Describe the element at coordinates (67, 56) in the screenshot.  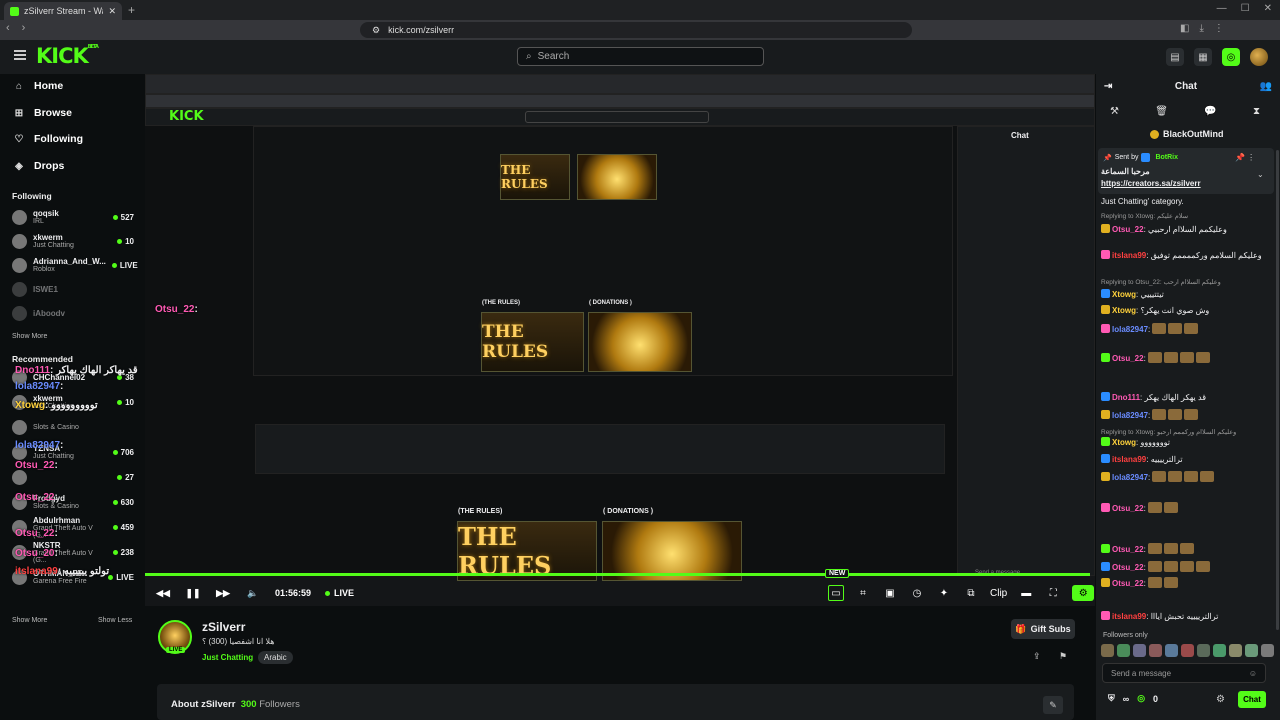
I see `kick-logo: KICKBETA` at that location.